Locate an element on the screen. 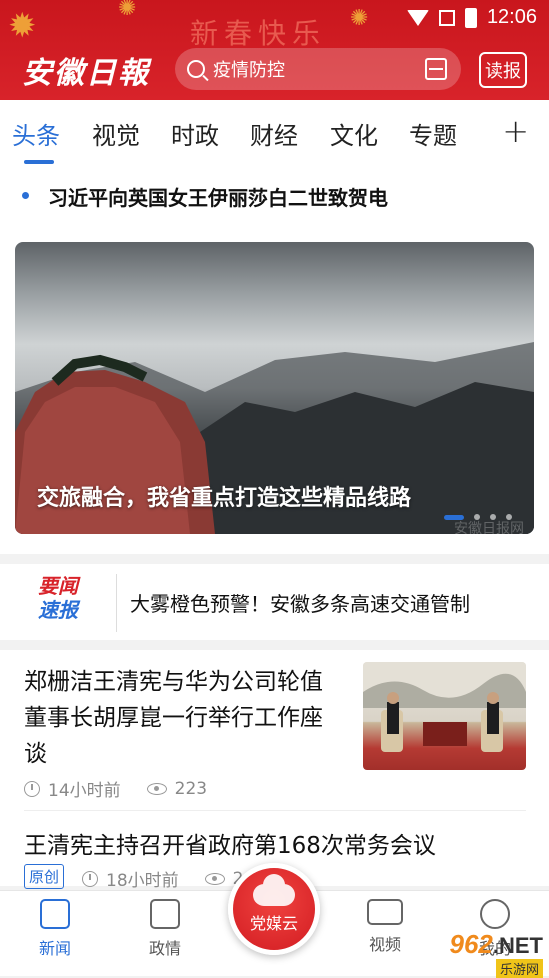 This screenshot has width=549, height=978. nav-video: 视频 is located at coordinates (385, 927).